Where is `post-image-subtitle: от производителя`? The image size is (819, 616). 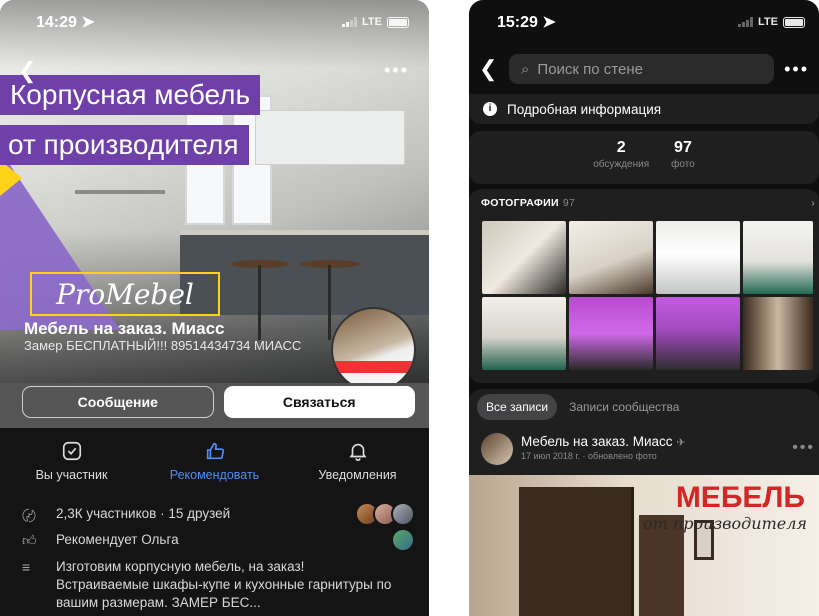 post-image-subtitle: от производителя is located at coordinates (725, 523).